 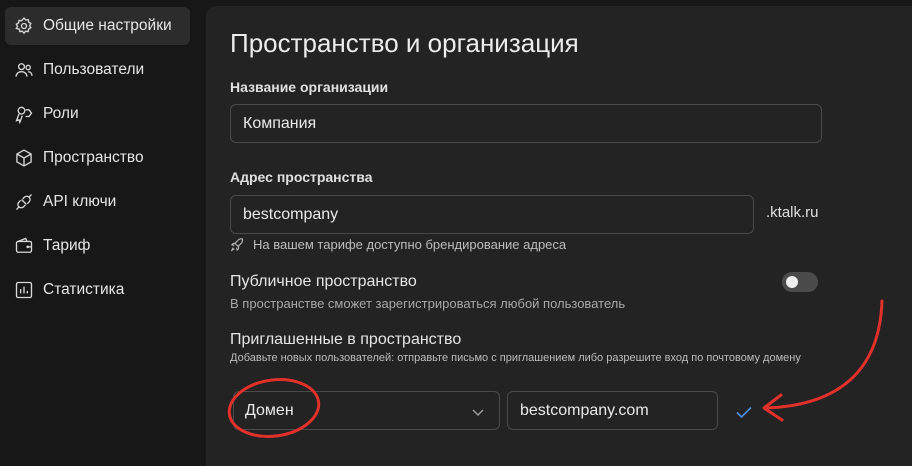 What do you see at coordinates (67, 245) in the screenshot?
I see `sidebar-item-label: Тариф` at bounding box center [67, 245].